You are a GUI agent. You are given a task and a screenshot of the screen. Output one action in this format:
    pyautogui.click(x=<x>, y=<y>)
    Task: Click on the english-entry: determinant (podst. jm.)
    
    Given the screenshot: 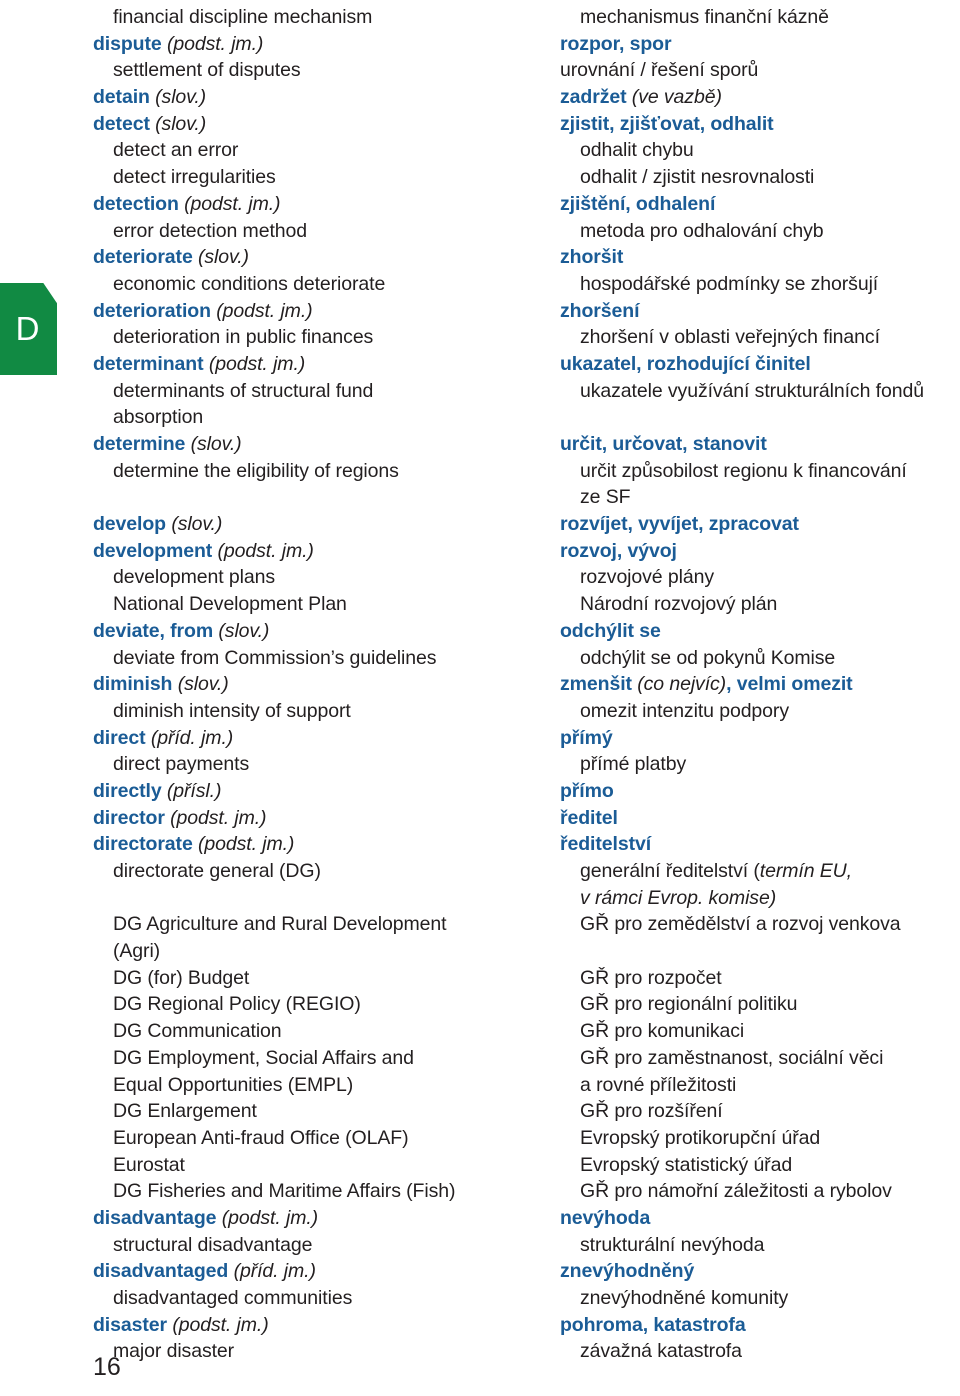 What is the action you would take?
    pyautogui.click(x=199, y=364)
    